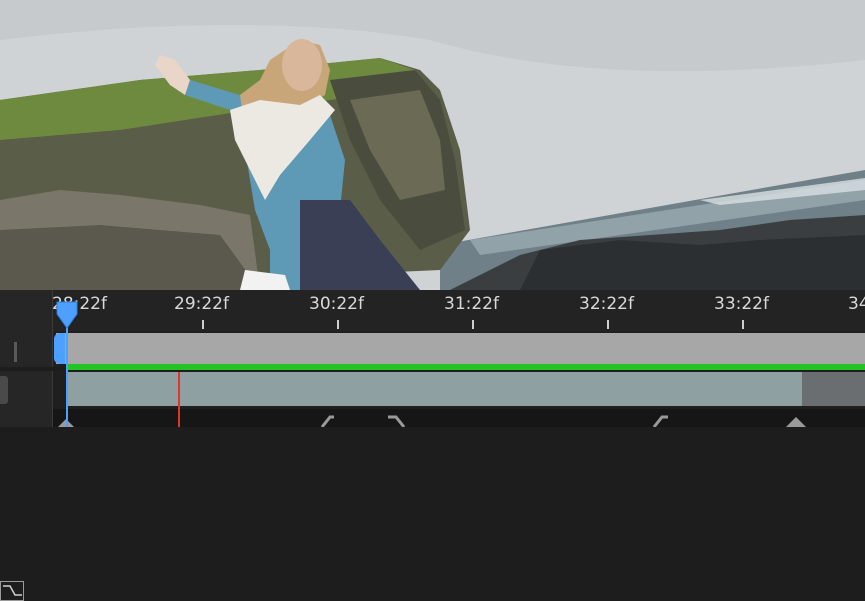 The width and height of the screenshot is (865, 601). What do you see at coordinates (67, 315) in the screenshot?
I see `playhead-icon` at bounding box center [67, 315].